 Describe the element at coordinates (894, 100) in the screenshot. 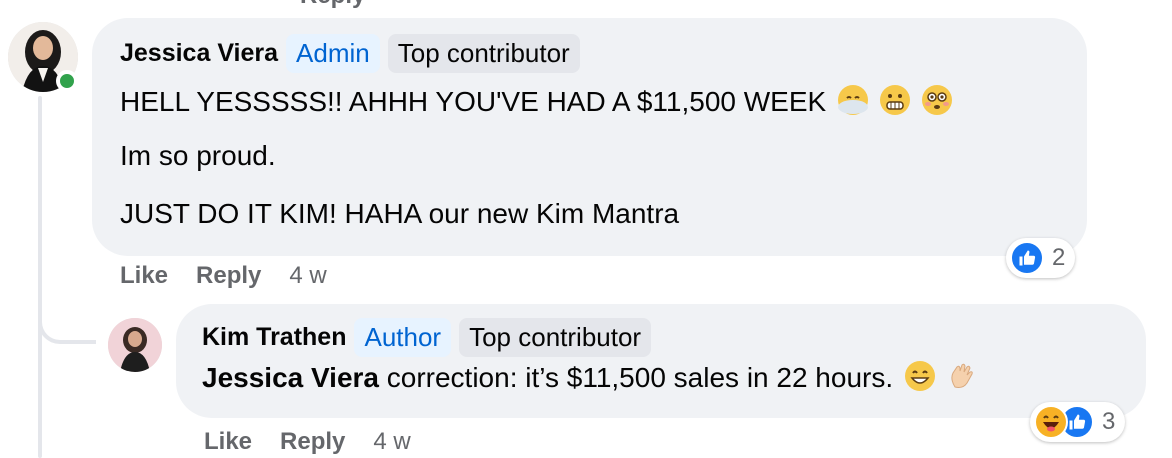

I see `grimacing-face-emoji` at that location.